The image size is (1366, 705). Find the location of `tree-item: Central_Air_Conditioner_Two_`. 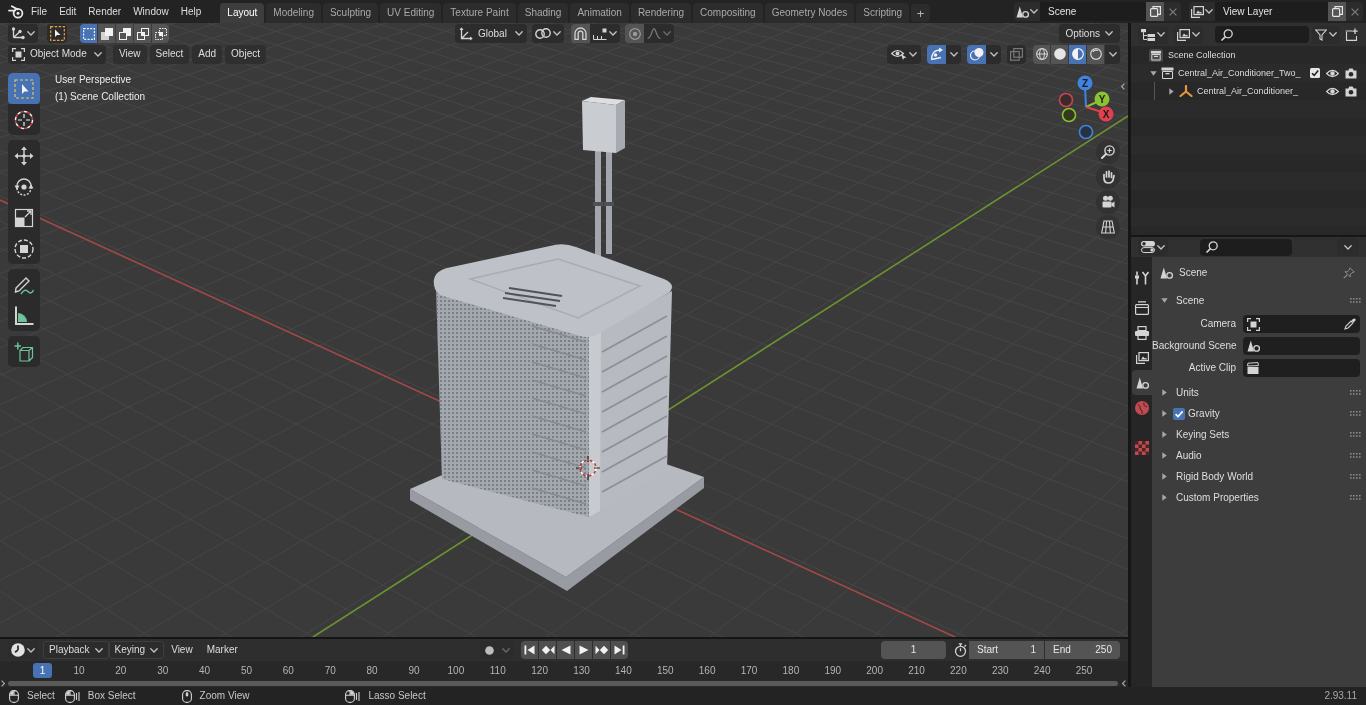

tree-item: Central_Air_Conditioner_Two_ is located at coordinates (1239, 73).